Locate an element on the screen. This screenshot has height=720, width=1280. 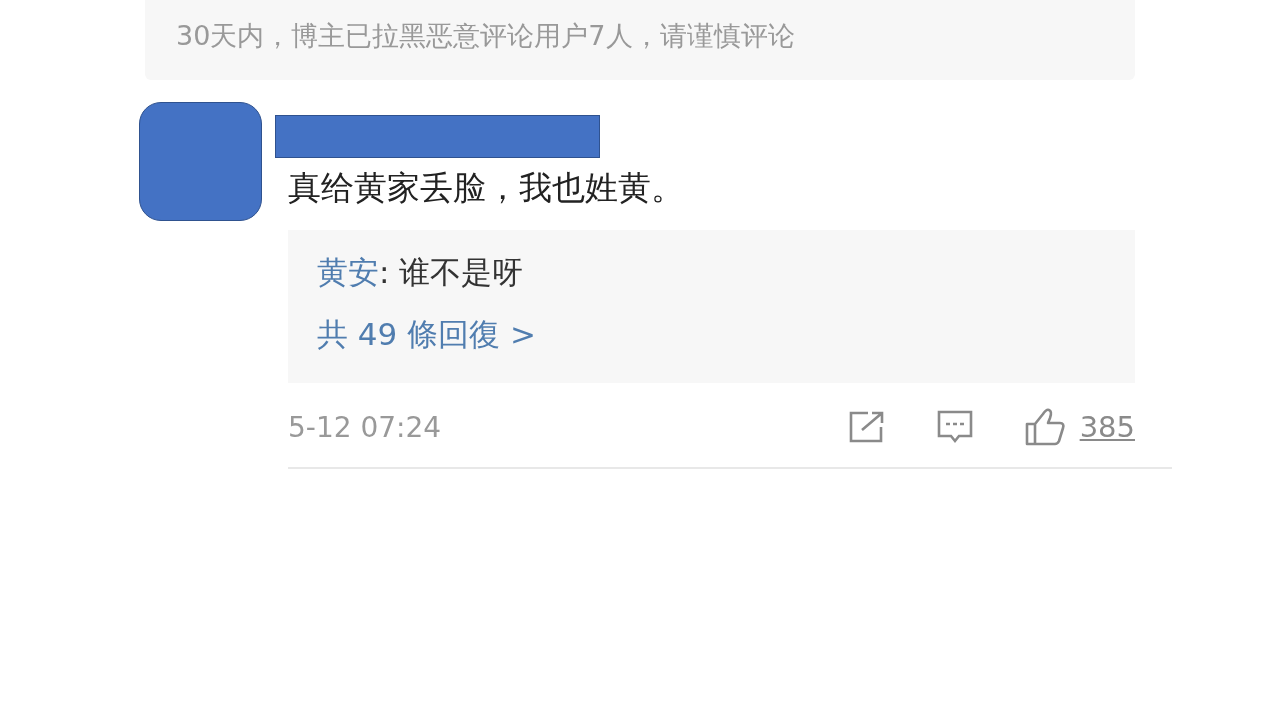
reply-count-link: 共 49 條回復 > is located at coordinates (426, 334).